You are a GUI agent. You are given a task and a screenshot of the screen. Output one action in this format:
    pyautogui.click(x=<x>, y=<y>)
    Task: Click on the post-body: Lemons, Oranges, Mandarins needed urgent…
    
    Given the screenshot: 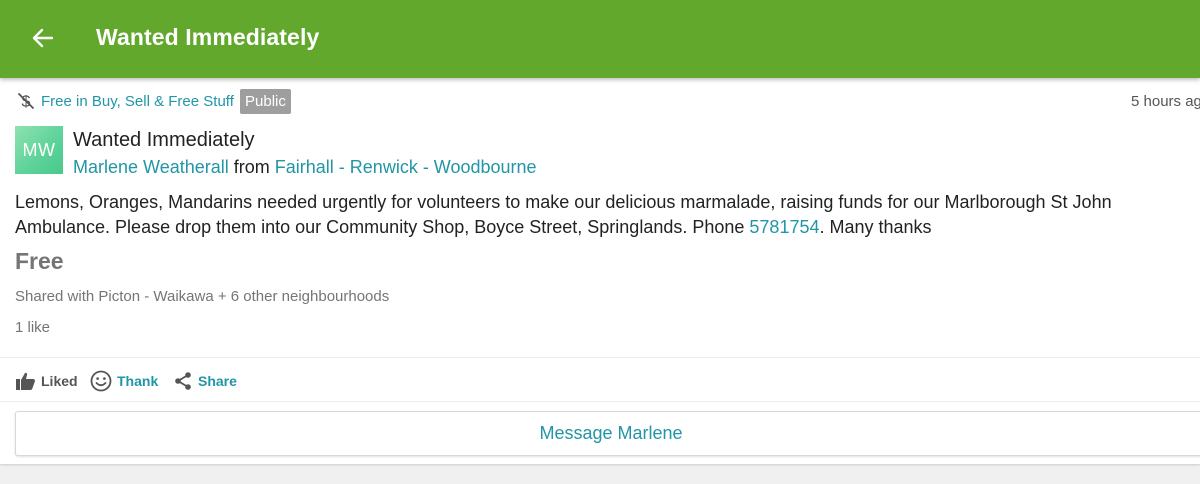 What is the action you would take?
    pyautogui.click(x=602, y=215)
    